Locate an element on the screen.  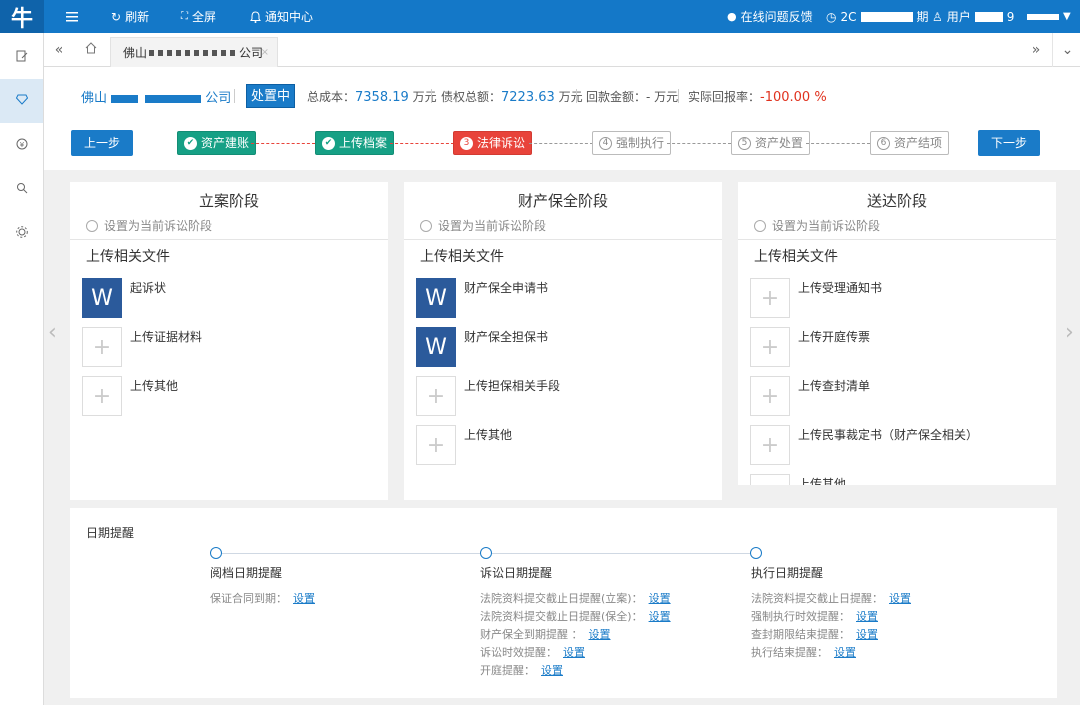
menu-icon is located at coordinates (72, 16).